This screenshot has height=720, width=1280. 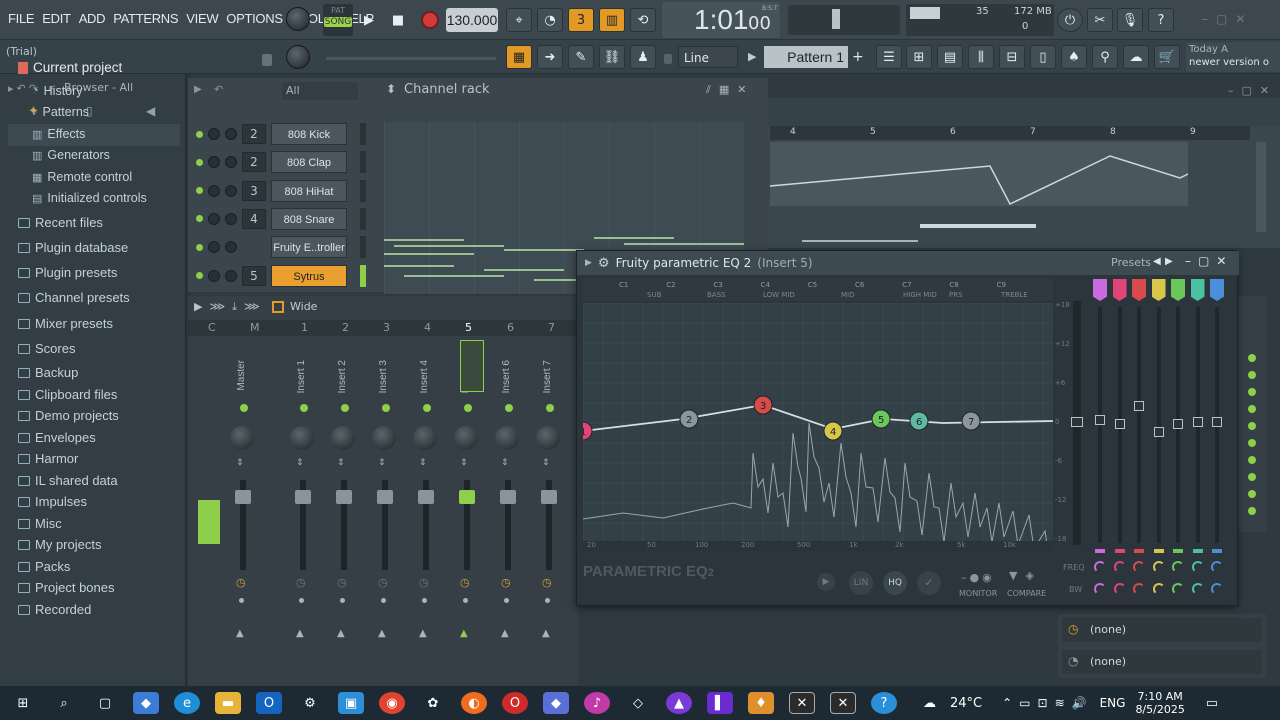 What do you see at coordinates (1252, 392) in the screenshot?
I see `insert-slot-led` at bounding box center [1252, 392].